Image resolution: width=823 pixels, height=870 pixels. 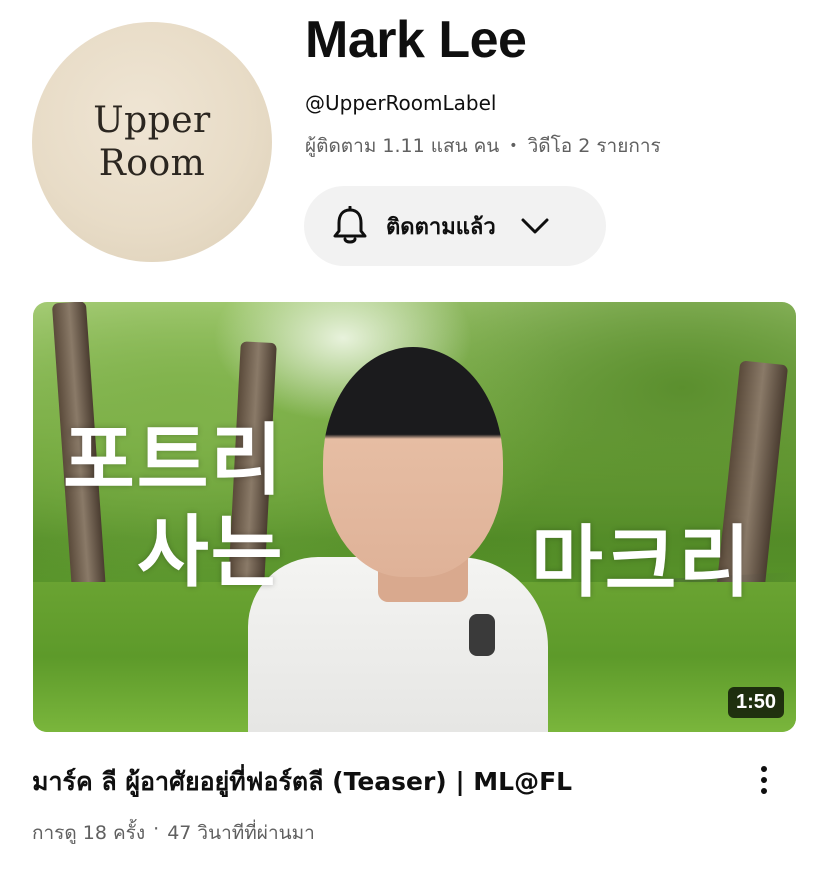 What do you see at coordinates (241, 833) in the screenshot?
I see `upload-age: 47 วินาทีที่ผ่านมา` at bounding box center [241, 833].